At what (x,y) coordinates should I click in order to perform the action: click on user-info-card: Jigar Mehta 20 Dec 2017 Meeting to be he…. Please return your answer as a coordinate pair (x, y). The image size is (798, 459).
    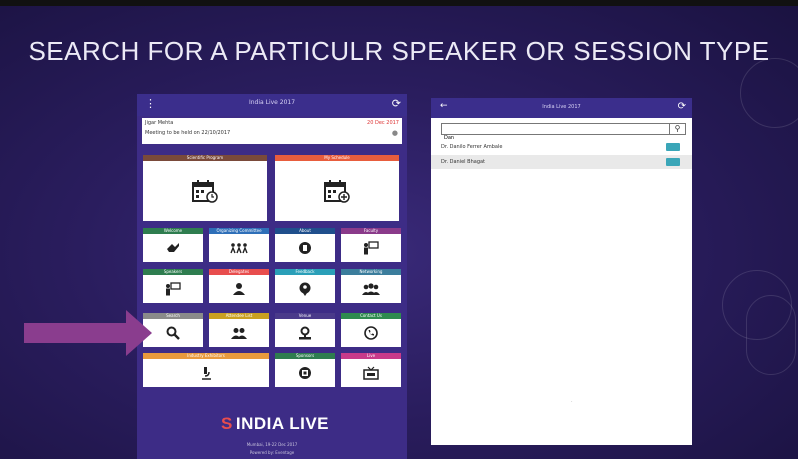
    Looking at the image, I should click on (272, 131).